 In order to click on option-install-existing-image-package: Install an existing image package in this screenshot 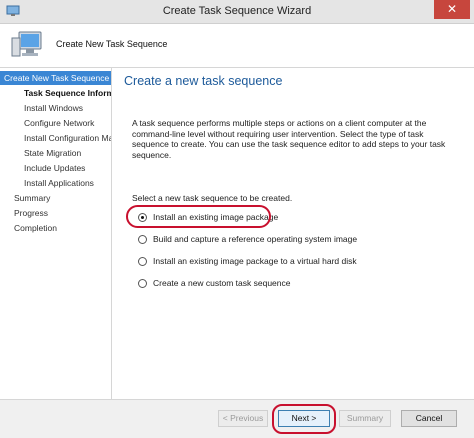, I will do `click(208, 217)`.